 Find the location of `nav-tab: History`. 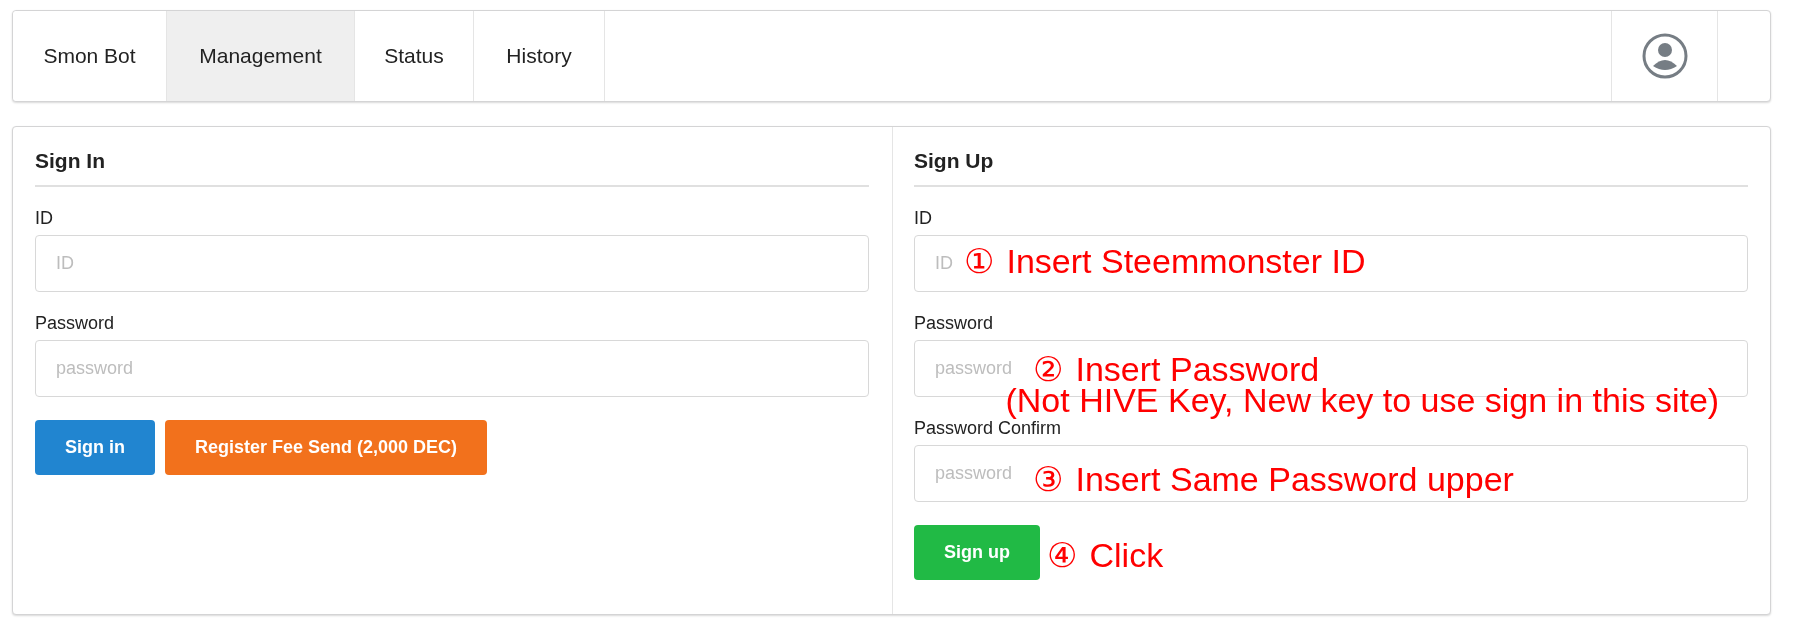

nav-tab: History is located at coordinates (539, 56).